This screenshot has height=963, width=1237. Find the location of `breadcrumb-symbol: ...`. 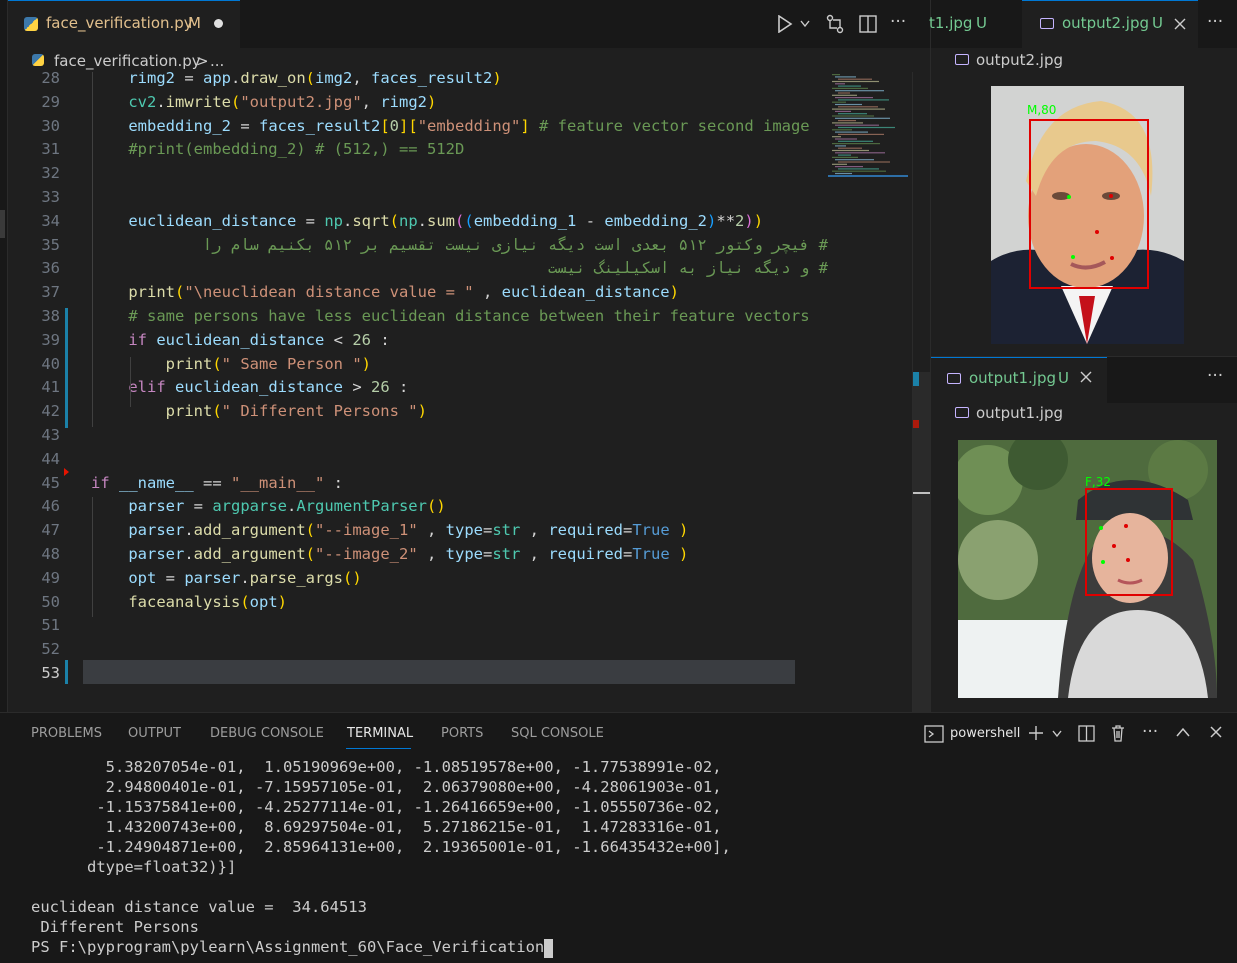

breadcrumb-symbol: ... is located at coordinates (217, 61).